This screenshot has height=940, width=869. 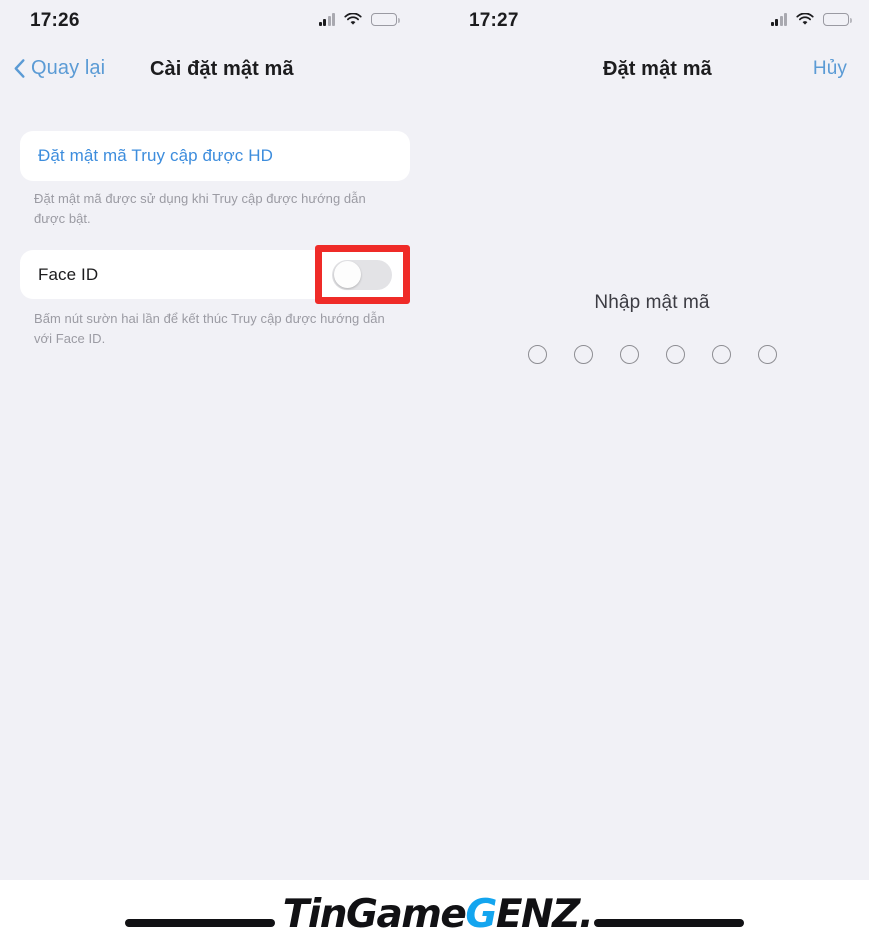 I want to click on set-passcode-label: Đặt mật mã Truy cập được HD, so click(x=155, y=155).